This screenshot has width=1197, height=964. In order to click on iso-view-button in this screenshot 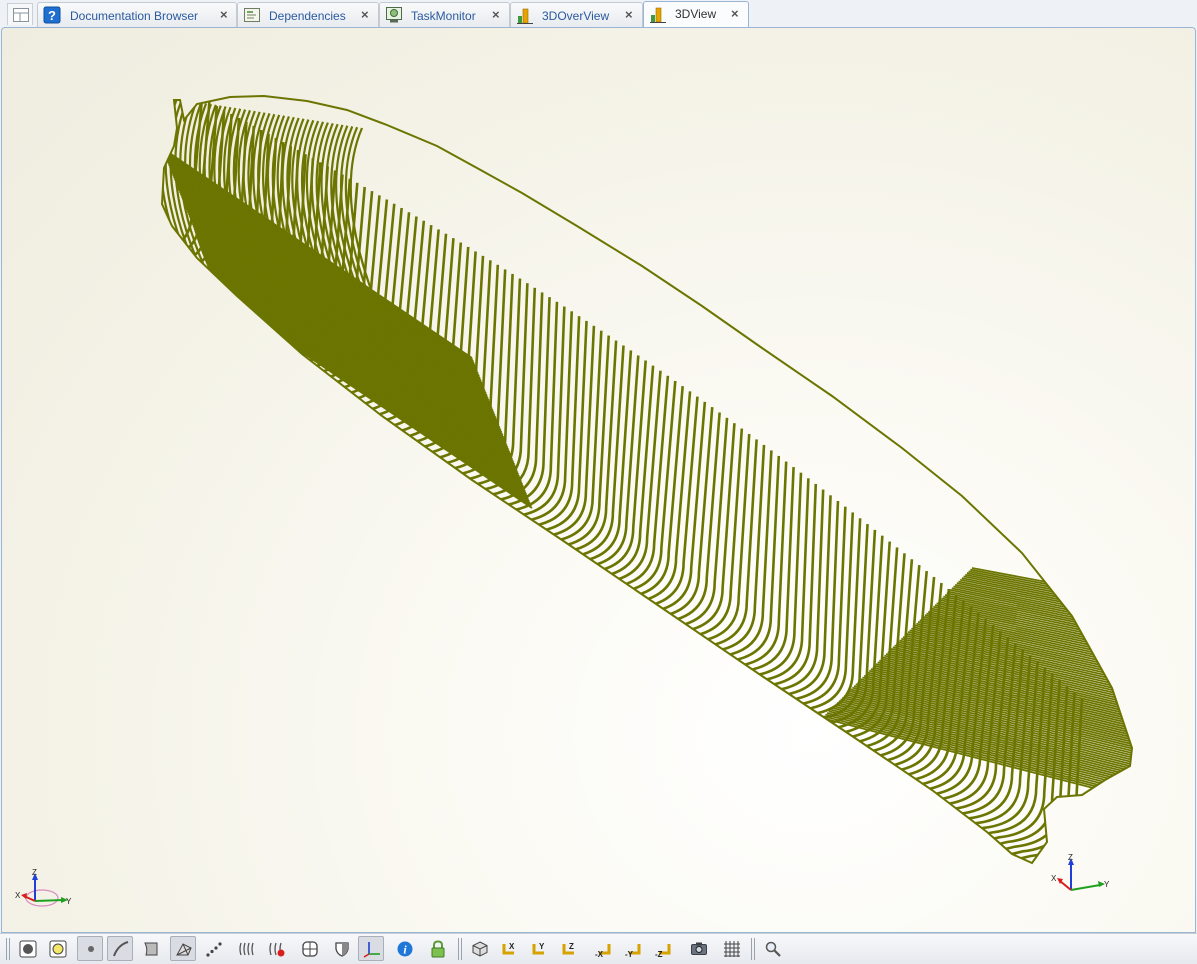, I will do `click(479, 948)`.